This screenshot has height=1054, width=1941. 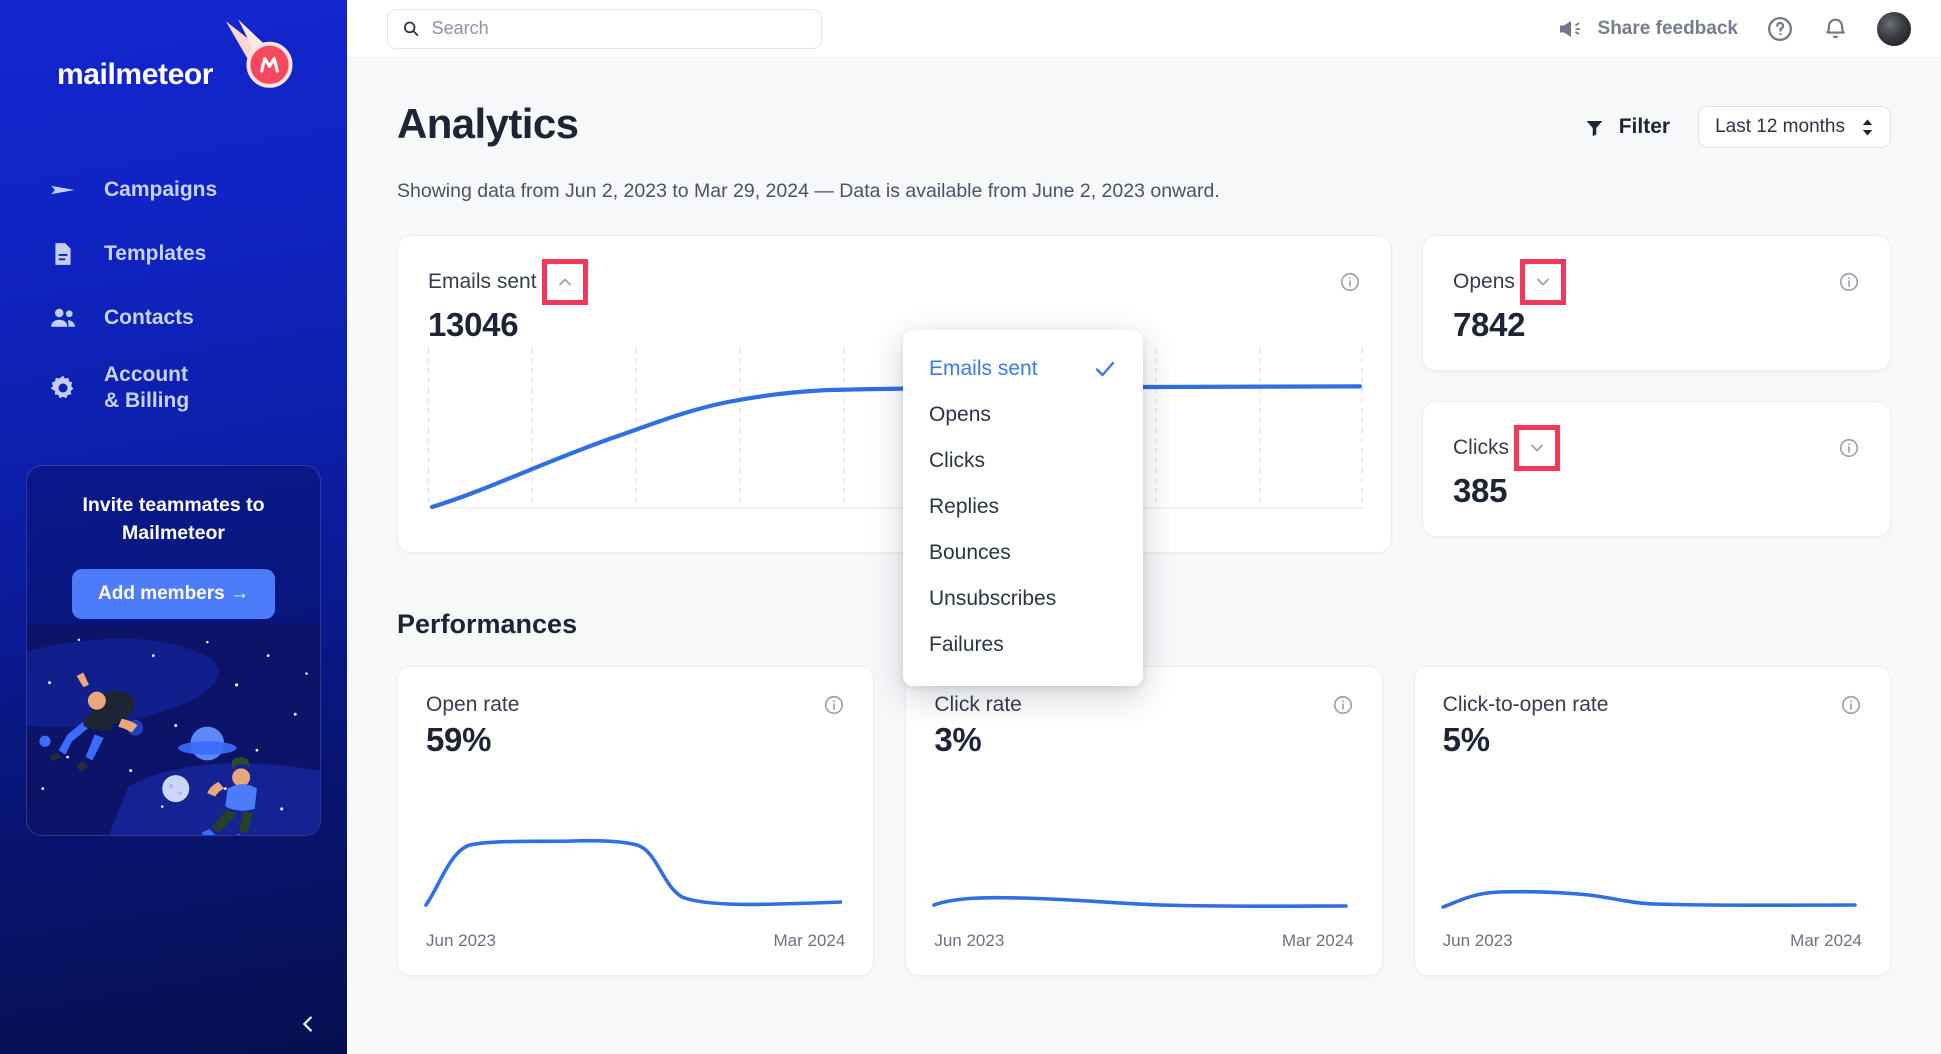 I want to click on sidebar-item-campaigns: Campaigns, so click(x=173, y=190).